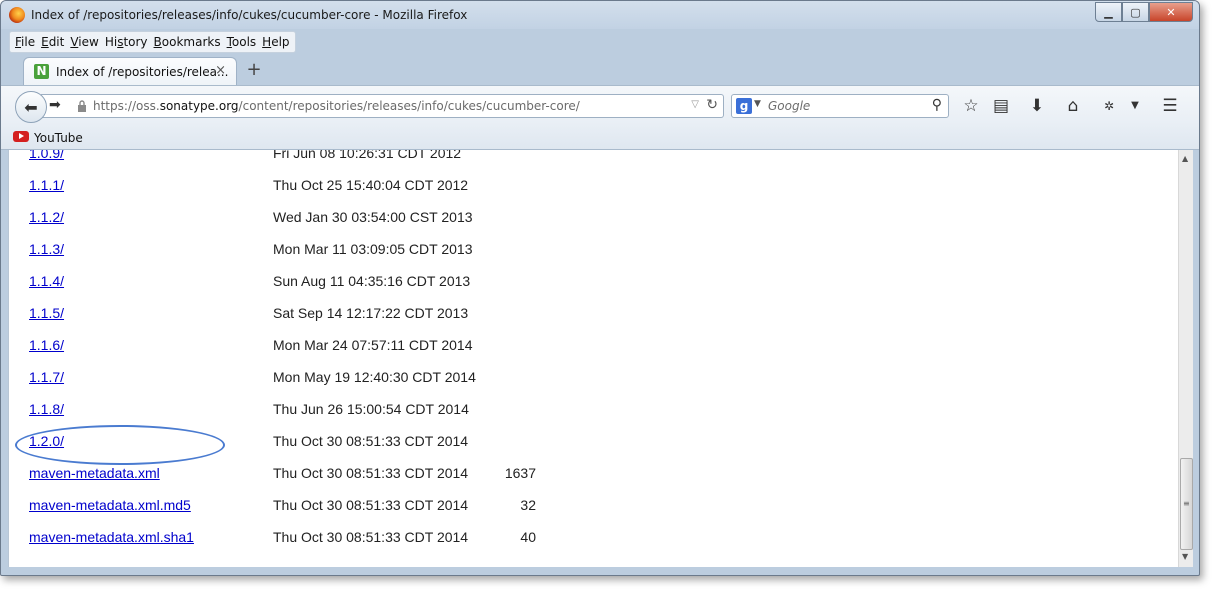 The image size is (1214, 589). Describe the element at coordinates (46, 313) in the screenshot. I see `listing-link: 1.1.5/` at that location.